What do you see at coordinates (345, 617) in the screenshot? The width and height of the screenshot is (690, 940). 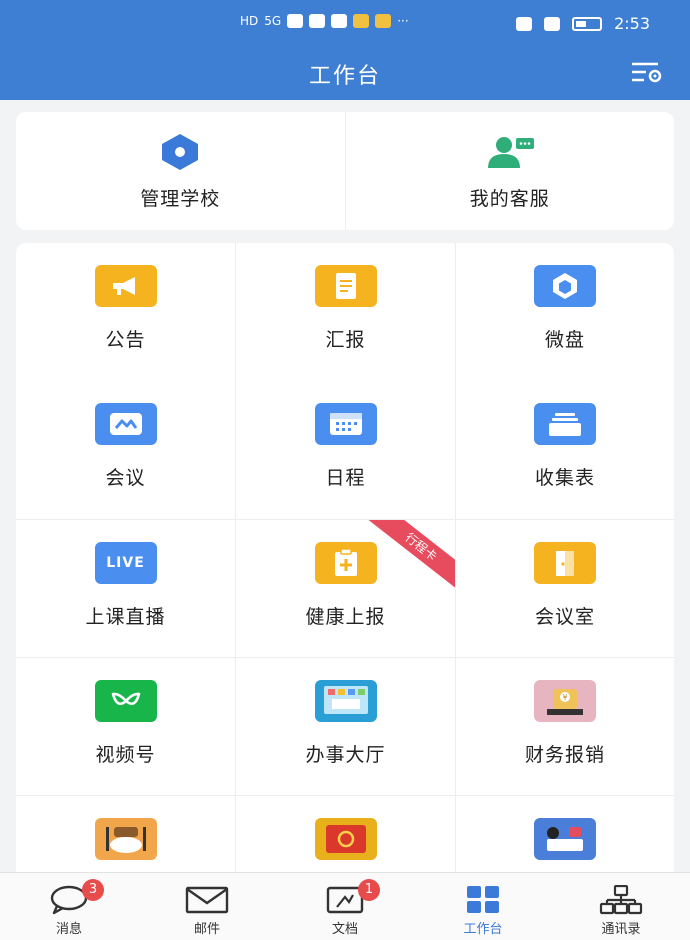 I see `app-label: 健康上报` at bounding box center [345, 617].